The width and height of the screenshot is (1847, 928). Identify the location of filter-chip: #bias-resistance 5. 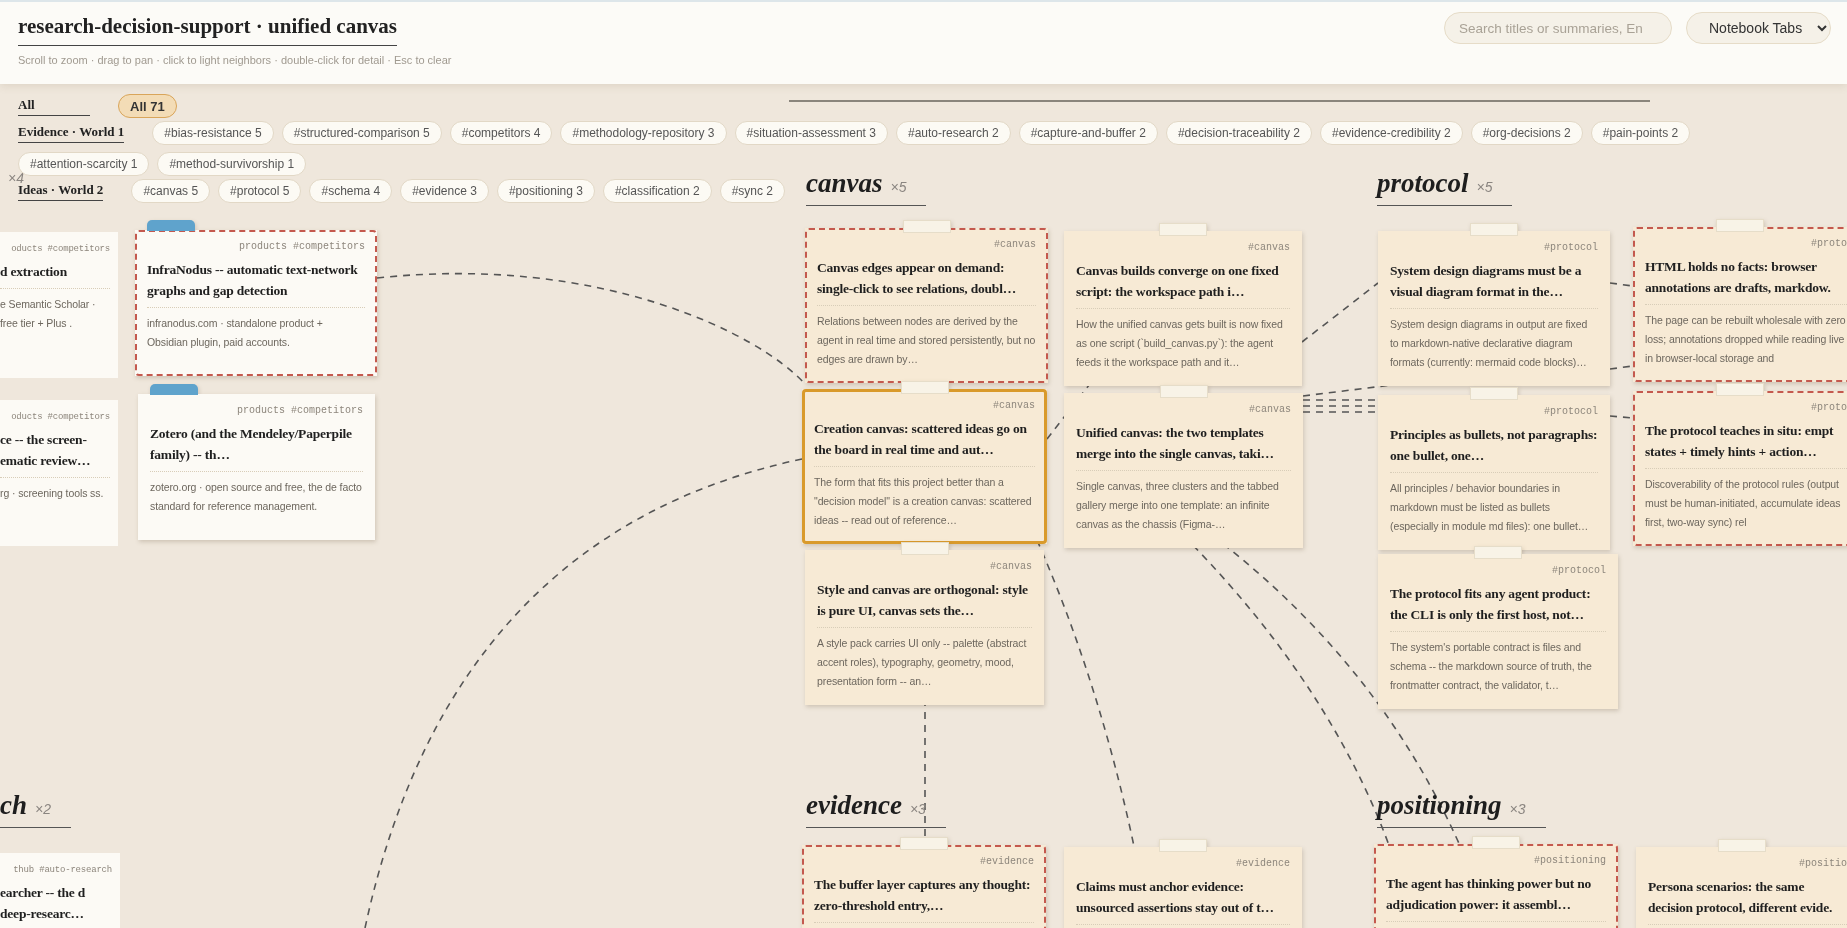
(213, 133).